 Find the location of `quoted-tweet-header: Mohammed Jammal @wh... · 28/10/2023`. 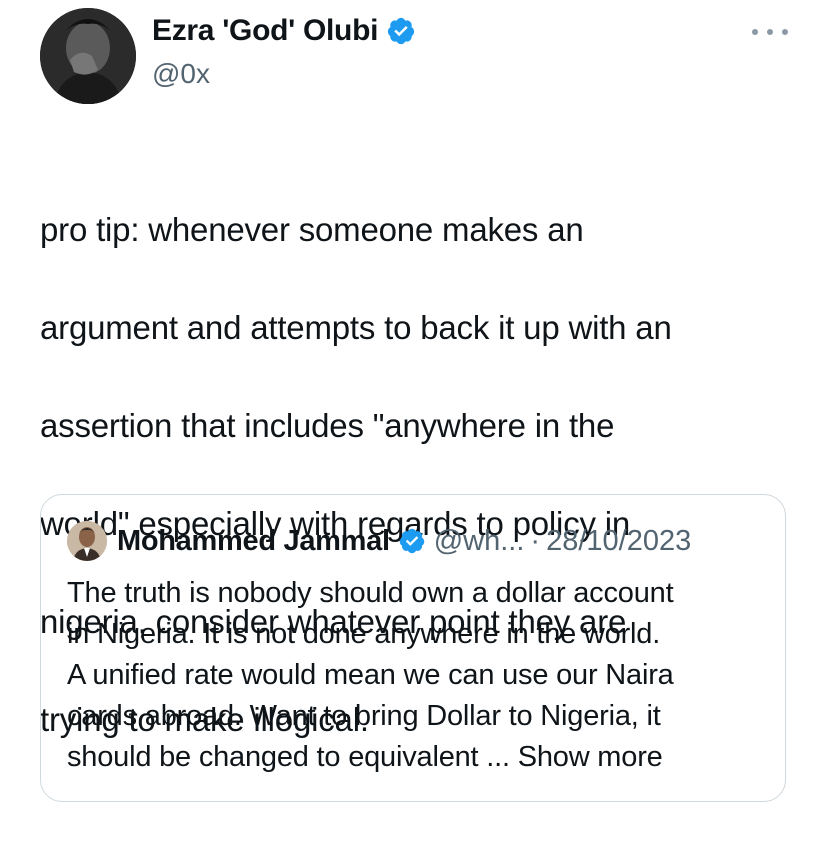

quoted-tweet-header: Mohammed Jammal @wh... · 28/10/2023 is located at coordinates (379, 541).